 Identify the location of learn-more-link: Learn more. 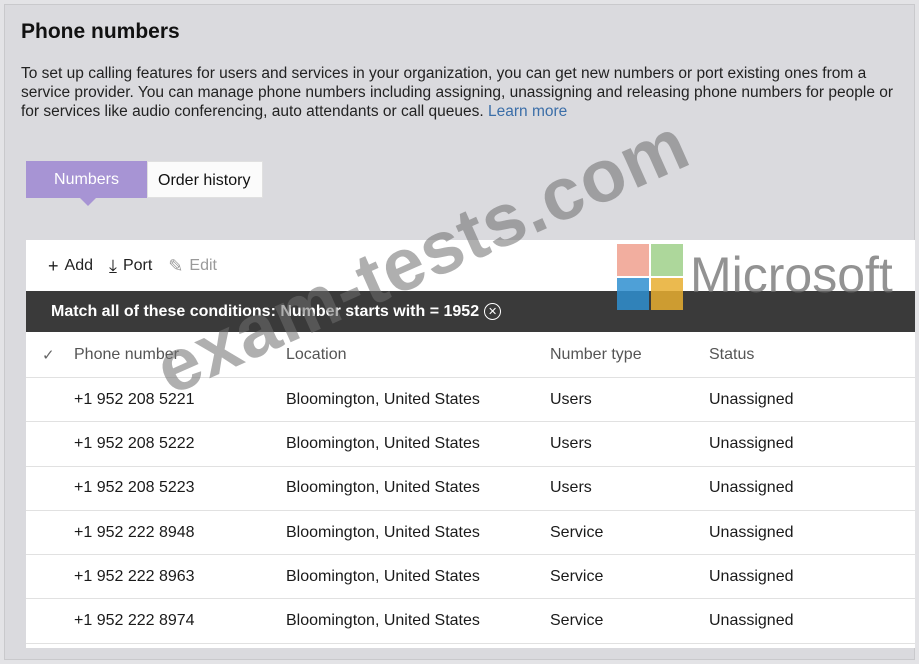
(527, 111).